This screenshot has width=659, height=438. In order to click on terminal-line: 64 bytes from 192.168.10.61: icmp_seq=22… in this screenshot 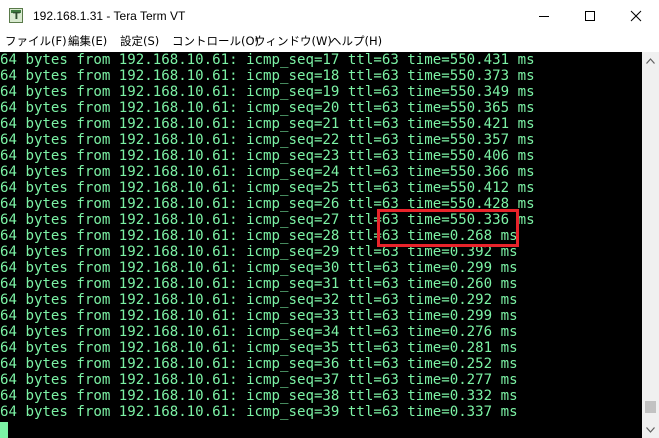, I will do `click(267, 140)`.